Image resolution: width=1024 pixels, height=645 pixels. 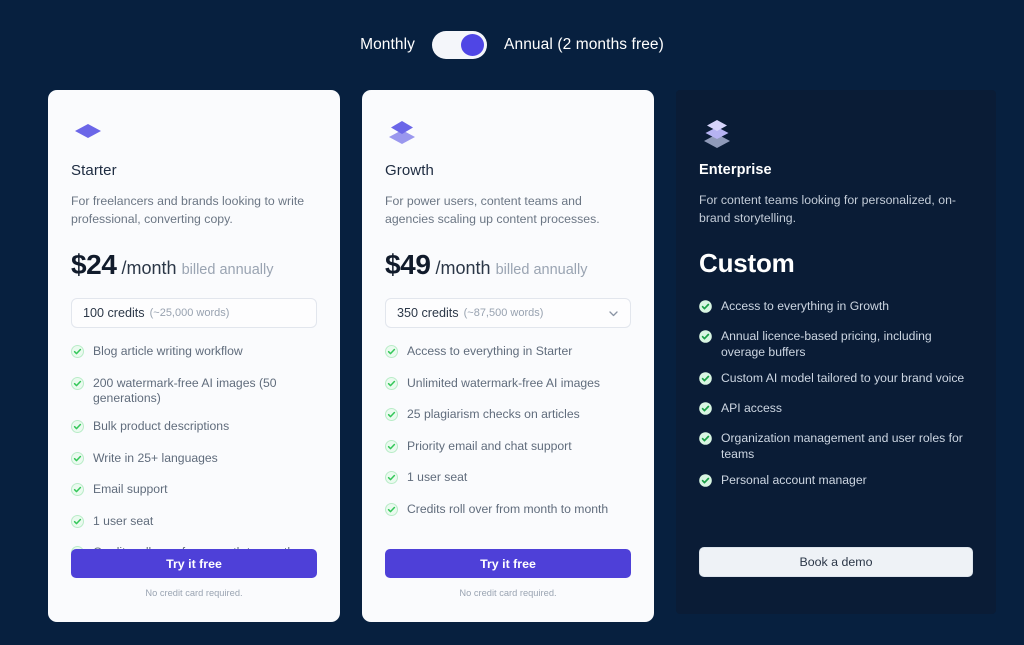 I want to click on list-item: Bulk product descriptions, so click(x=194, y=428).